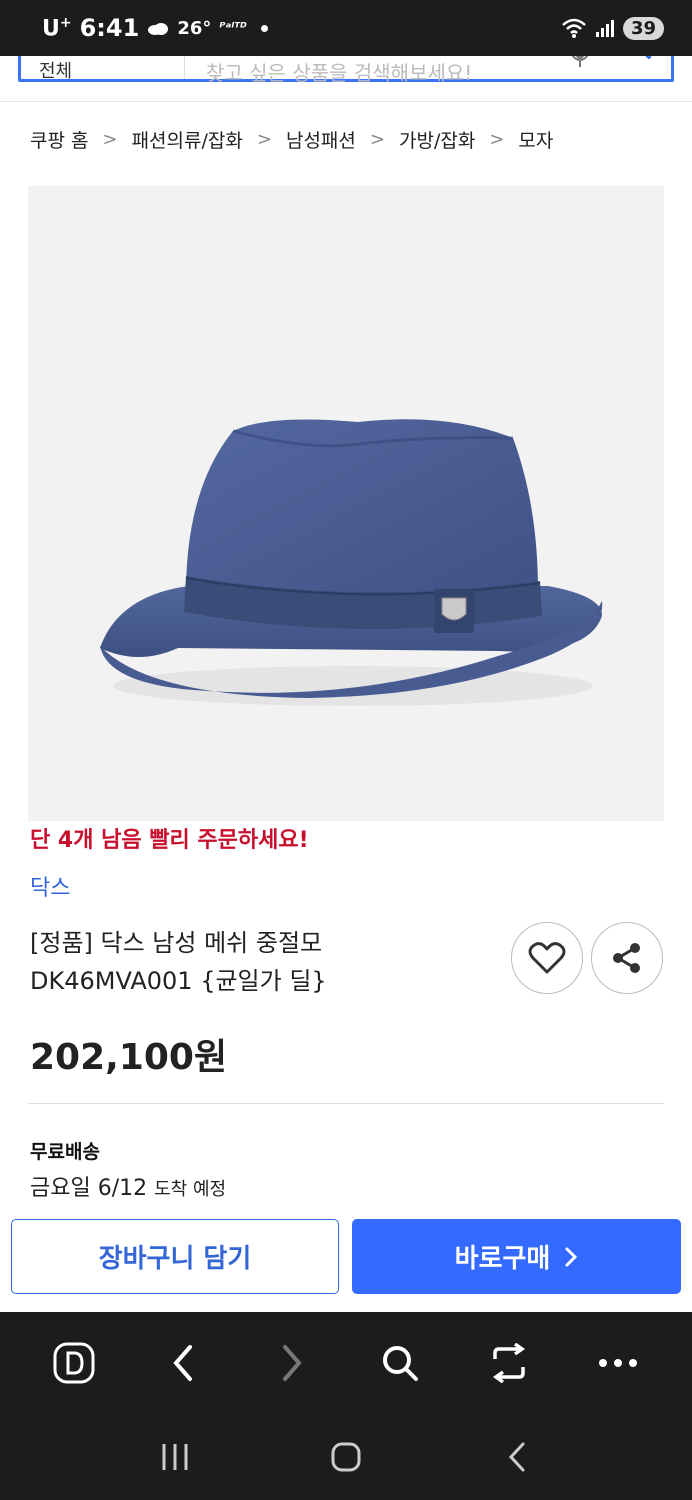 This screenshot has width=692, height=1500. I want to click on search-divider, so click(184, 67).